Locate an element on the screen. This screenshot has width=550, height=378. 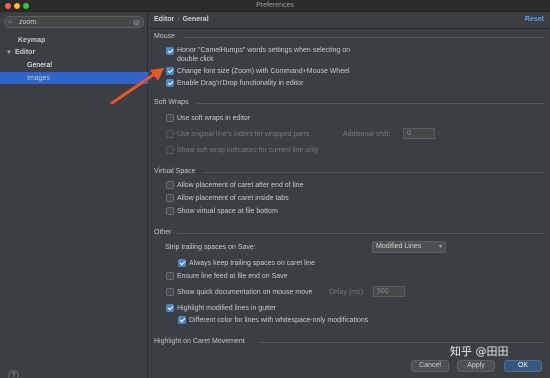
soft-wraps-label: Use soft wraps in editor is located at coordinates (214, 118).